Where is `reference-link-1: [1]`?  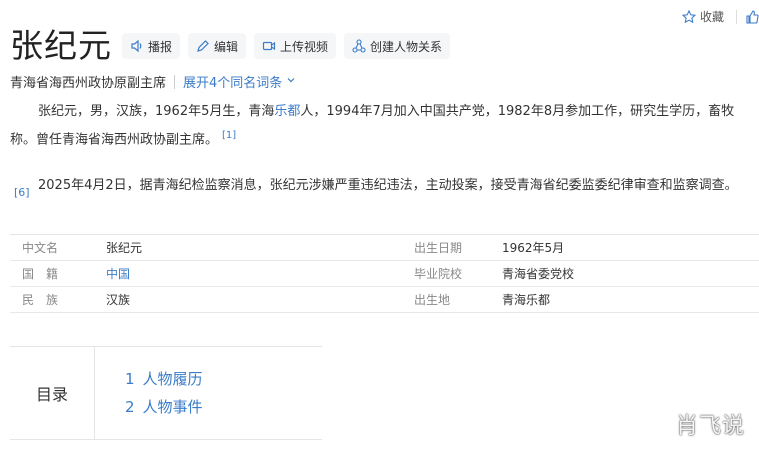 reference-link-1: [1] is located at coordinates (229, 135).